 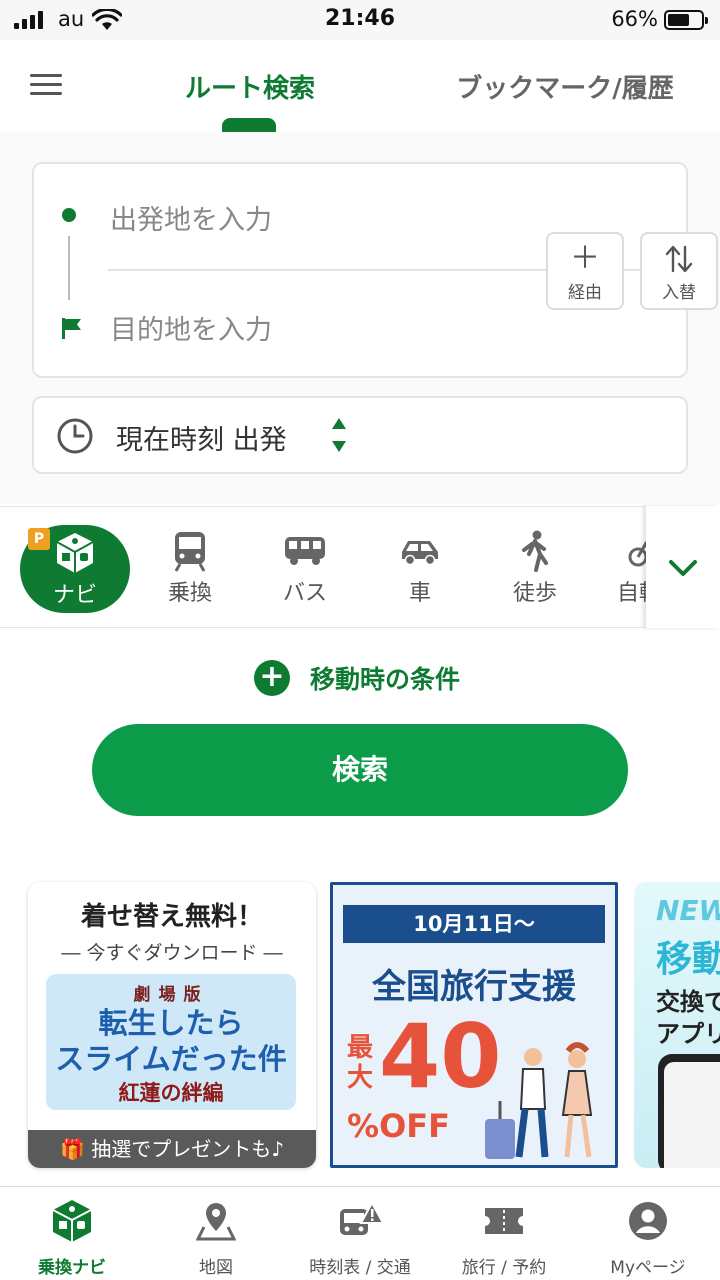 What do you see at coordinates (474, 987) in the screenshot?
I see `banner-headline: 全国旅行支援` at bounding box center [474, 987].